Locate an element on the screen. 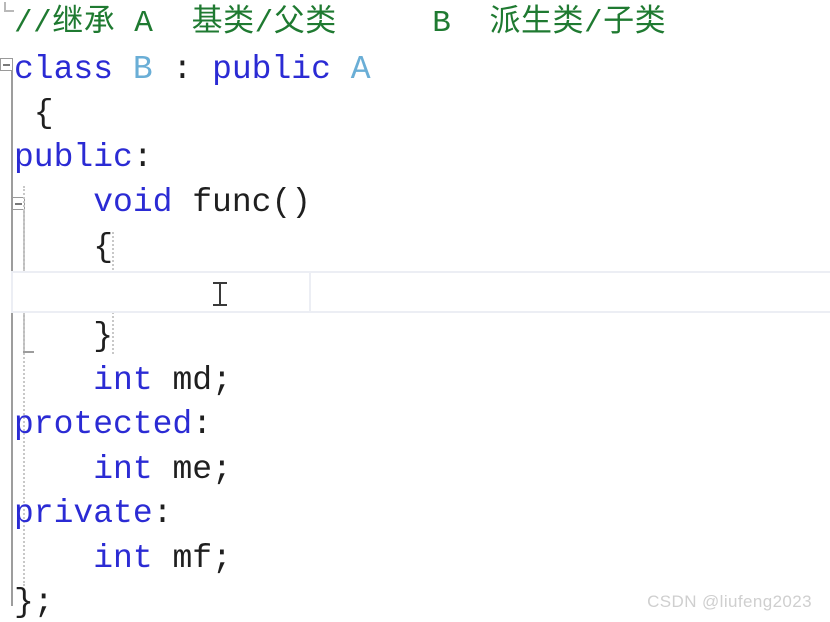 The width and height of the screenshot is (830, 622). code-token-plain: me; is located at coordinates (192, 469).